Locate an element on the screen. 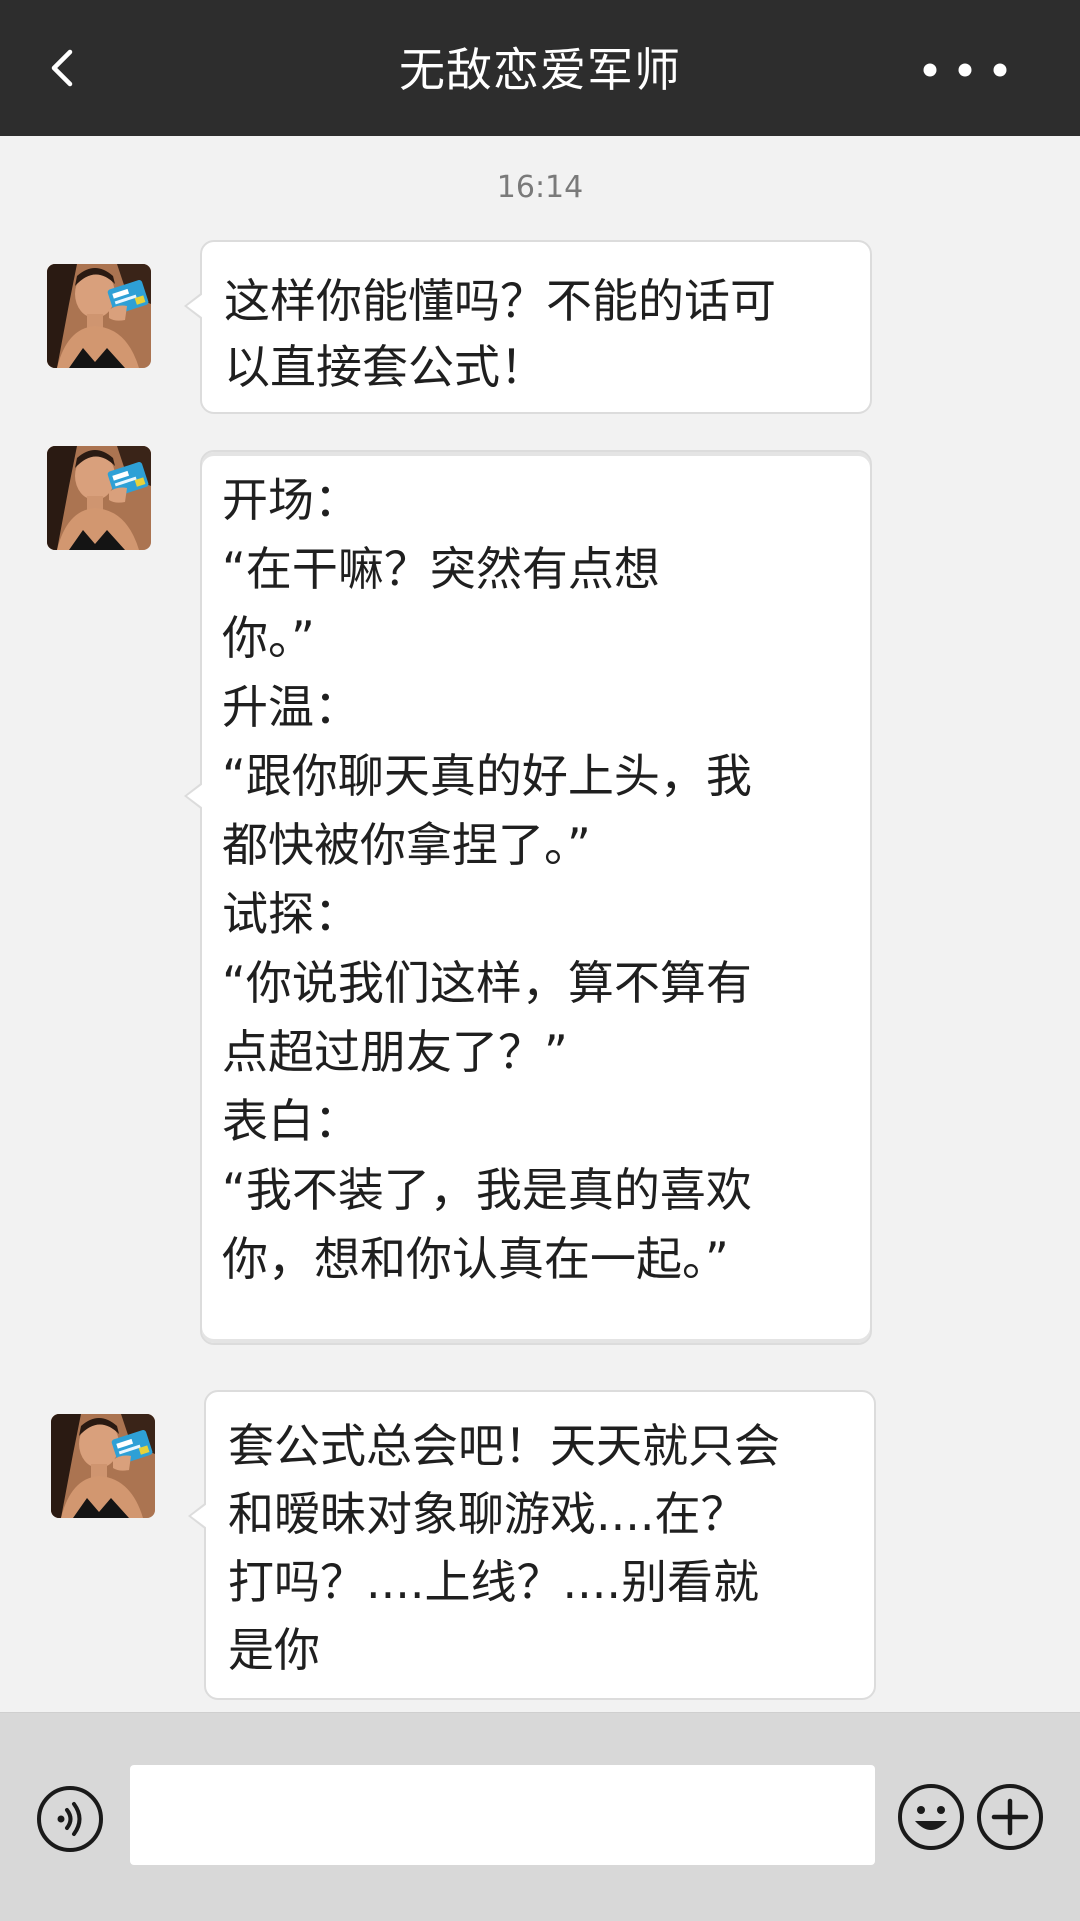 Image resolution: width=1080 pixels, height=1921 pixels. message-line: 这样你能懂吗？不能的话可 is located at coordinates (500, 301).